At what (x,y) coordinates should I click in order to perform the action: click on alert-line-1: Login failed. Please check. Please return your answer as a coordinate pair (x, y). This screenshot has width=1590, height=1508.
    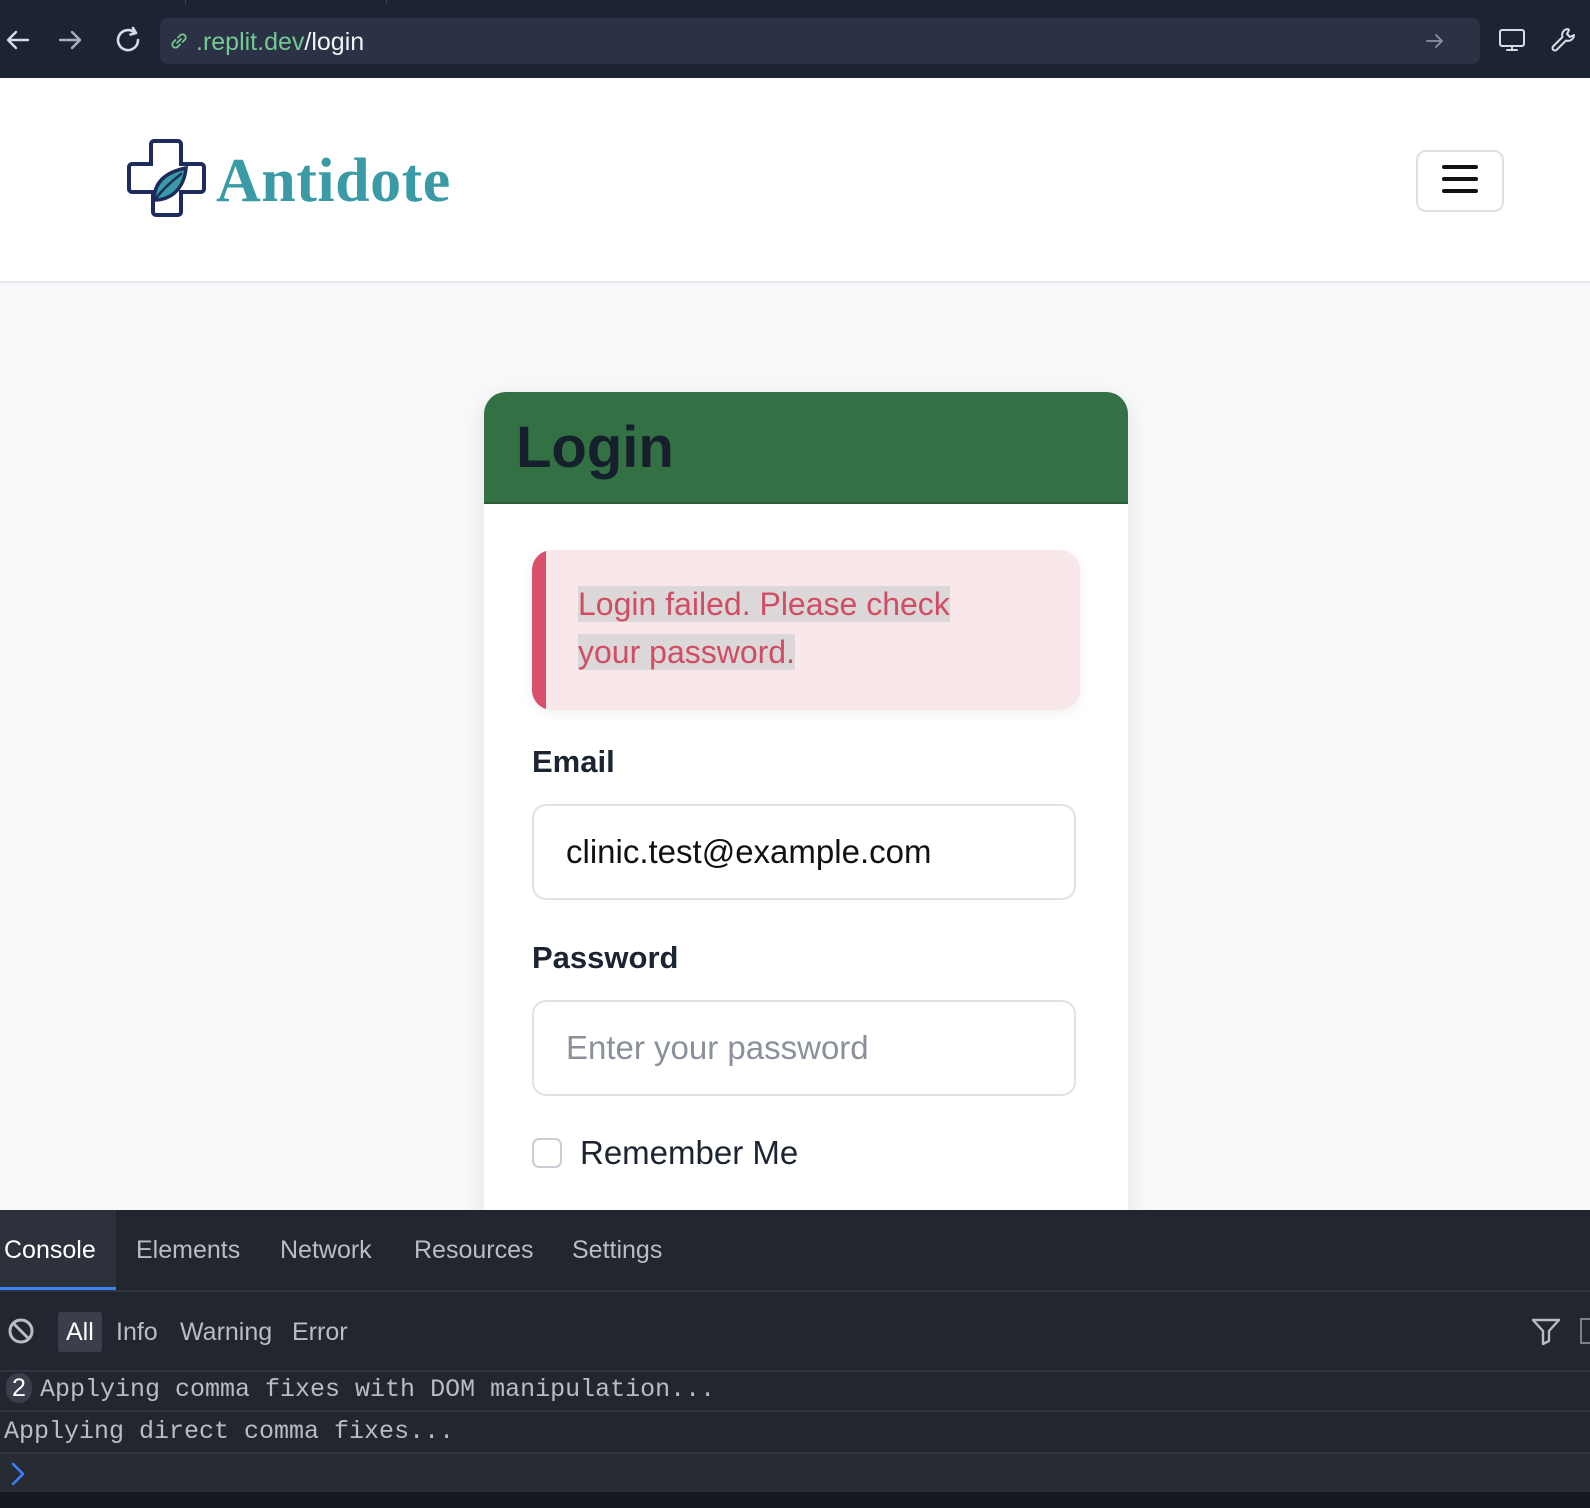
    Looking at the image, I should click on (764, 604).